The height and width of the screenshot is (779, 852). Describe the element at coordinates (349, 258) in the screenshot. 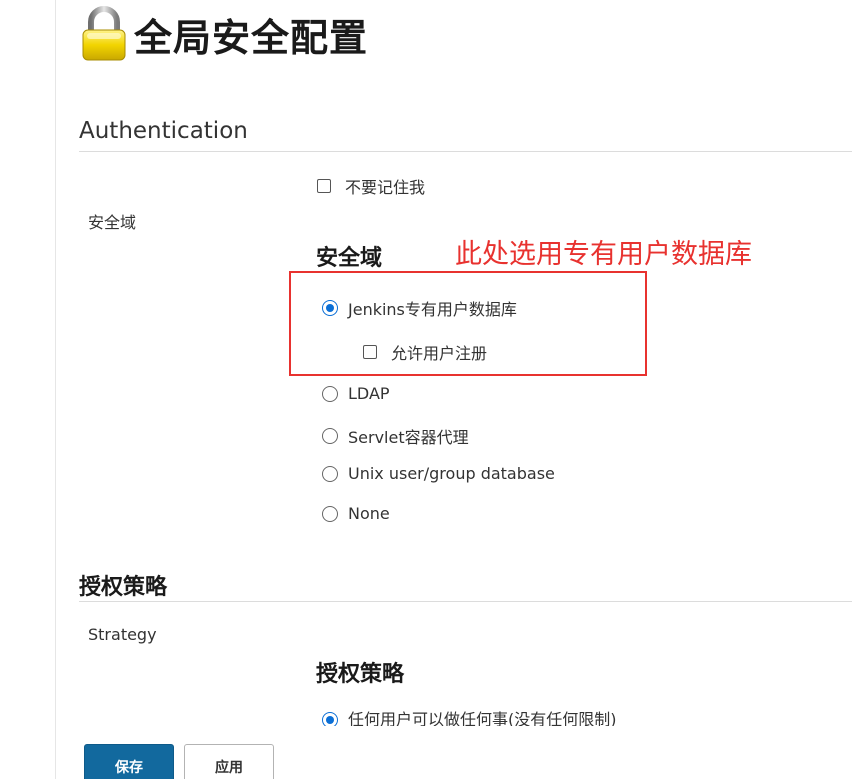

I see `security-realm-heading: 安全域` at that location.